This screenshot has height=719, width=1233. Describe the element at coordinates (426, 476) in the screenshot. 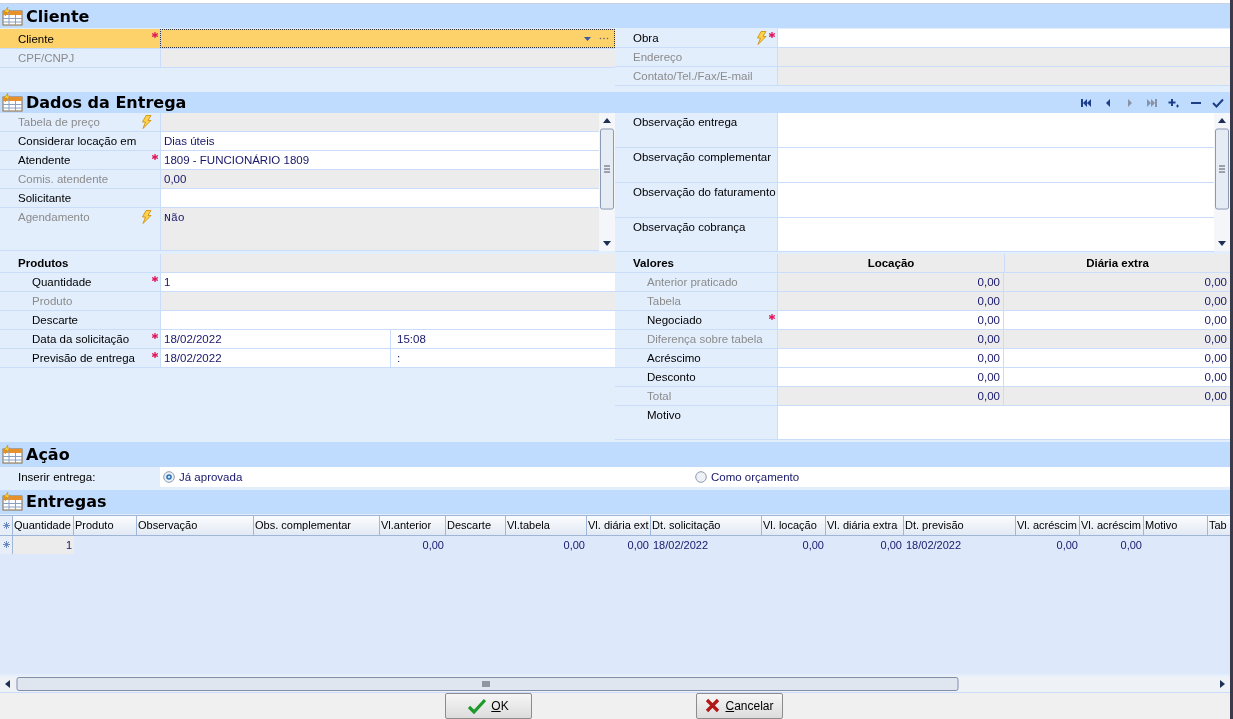

I see `radio-option: Já aprovada` at that location.